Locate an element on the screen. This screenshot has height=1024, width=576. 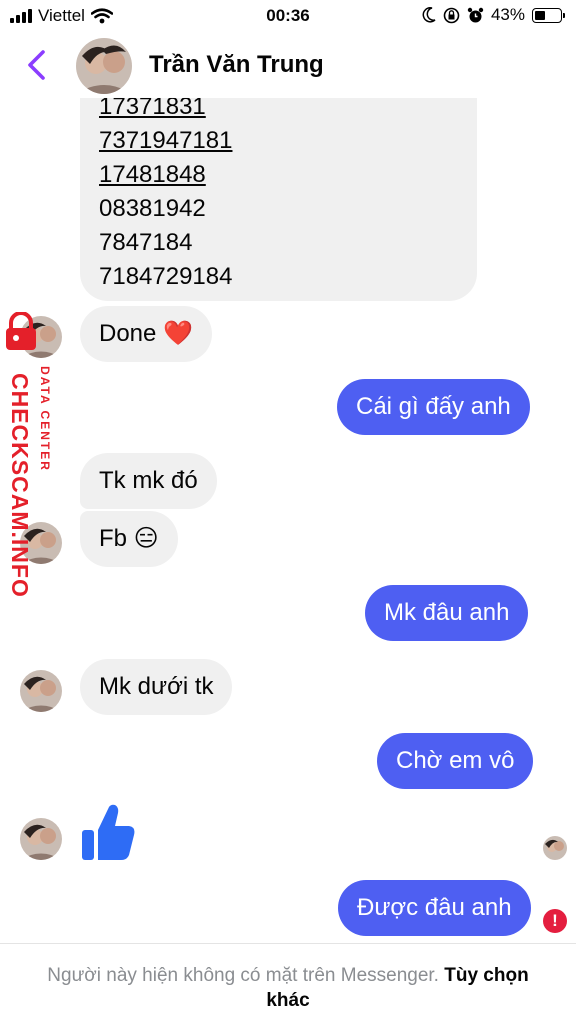
incoming-message: Done ❤️ is located at coordinates (146, 334).